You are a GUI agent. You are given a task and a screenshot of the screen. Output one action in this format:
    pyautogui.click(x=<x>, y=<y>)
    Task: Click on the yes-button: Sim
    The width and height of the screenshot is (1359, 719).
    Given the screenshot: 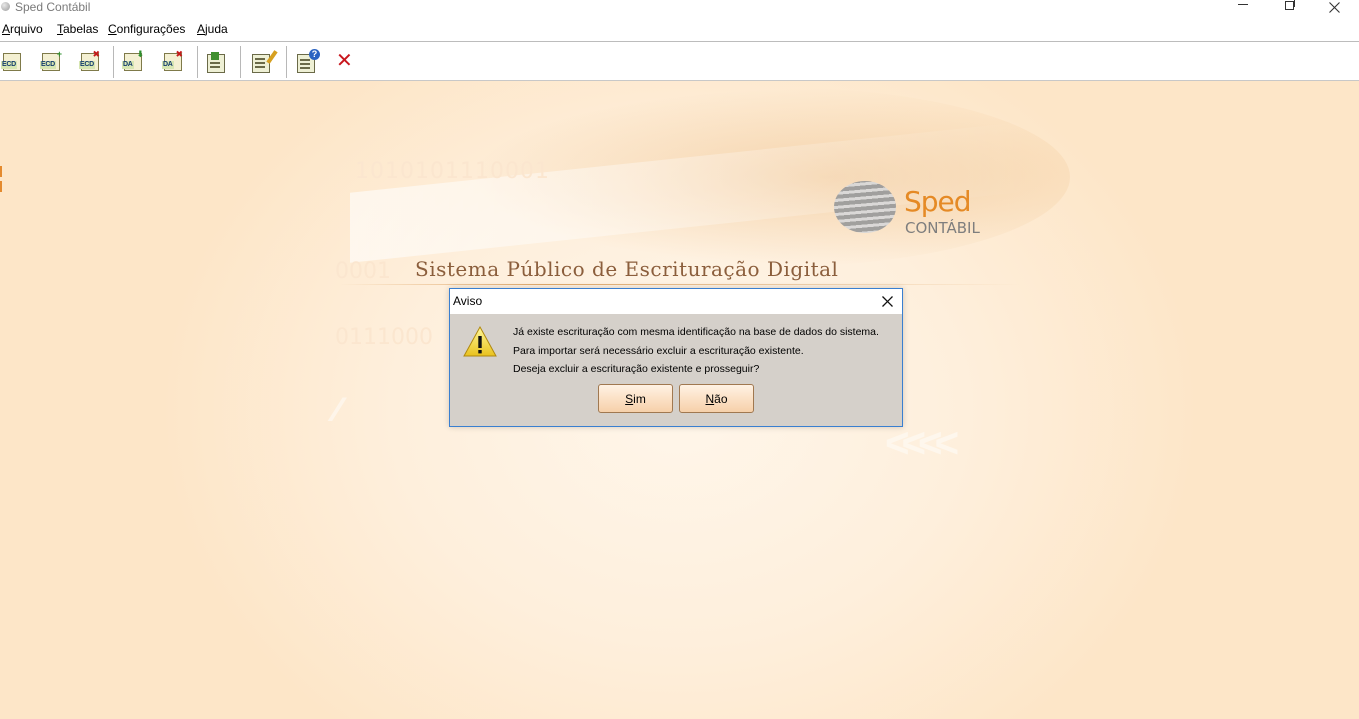 What is the action you would take?
    pyautogui.click(x=635, y=398)
    